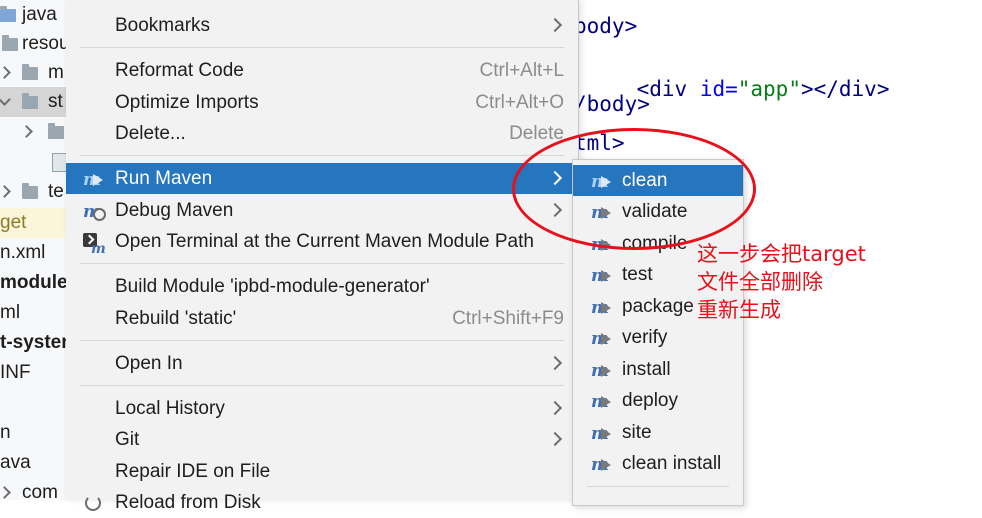 This screenshot has width=982, height=518. What do you see at coordinates (322, 210) in the screenshot?
I see `menu-item-debug-maven: m Debug Maven` at bounding box center [322, 210].